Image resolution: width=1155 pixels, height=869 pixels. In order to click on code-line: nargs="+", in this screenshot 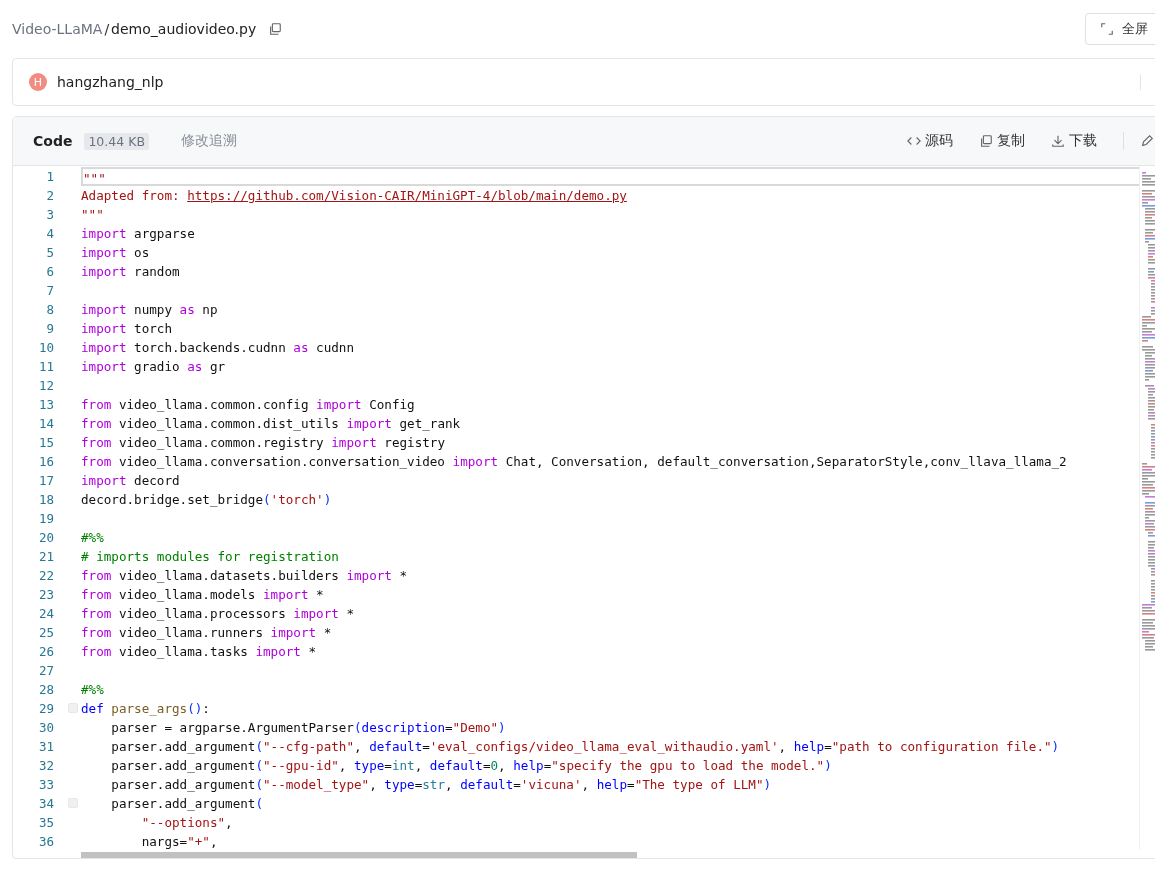, I will do `click(179, 842)`.